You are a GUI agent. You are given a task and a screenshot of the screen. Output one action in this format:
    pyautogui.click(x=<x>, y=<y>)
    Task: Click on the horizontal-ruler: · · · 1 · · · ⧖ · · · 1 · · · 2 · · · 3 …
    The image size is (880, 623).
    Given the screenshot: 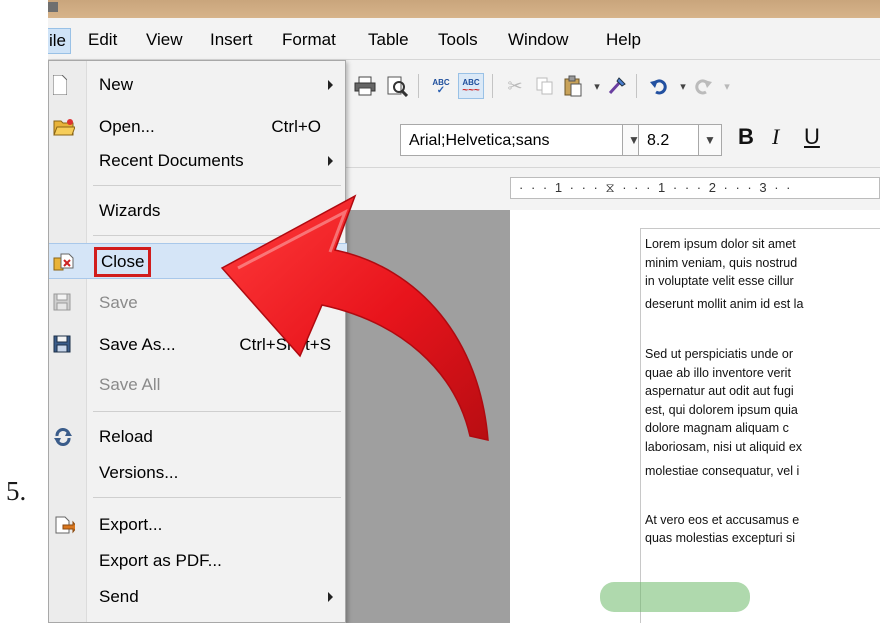 What is the action you would take?
    pyautogui.click(x=695, y=188)
    